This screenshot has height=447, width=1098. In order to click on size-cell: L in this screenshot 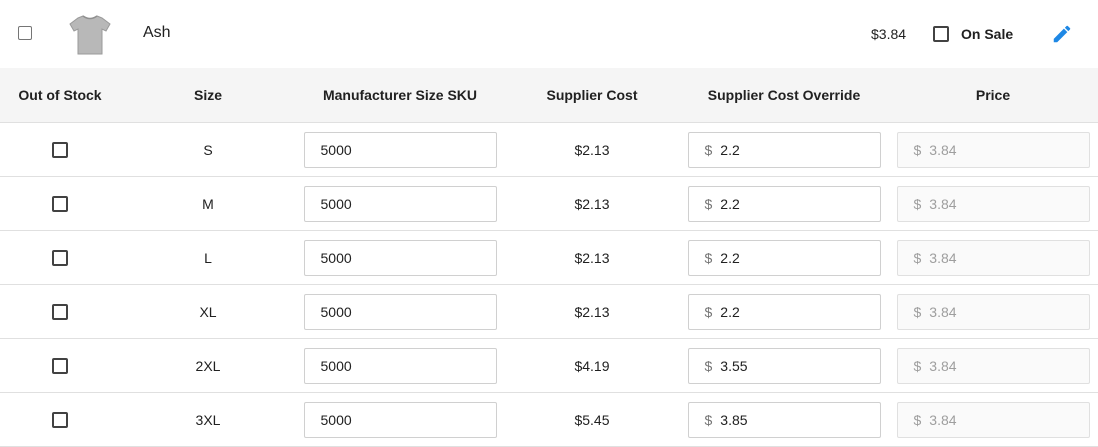, I will do `click(208, 257)`.